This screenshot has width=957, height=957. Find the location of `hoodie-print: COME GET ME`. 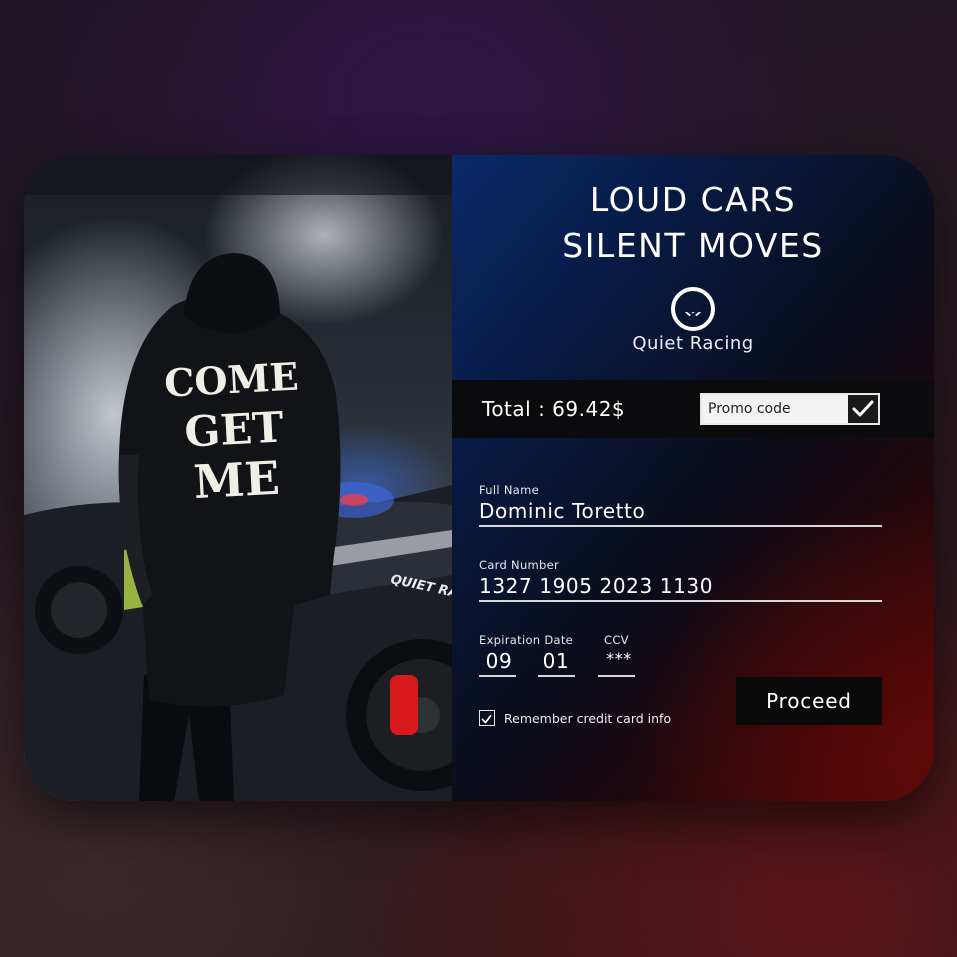

hoodie-print: COME GET ME is located at coordinates (234, 430).